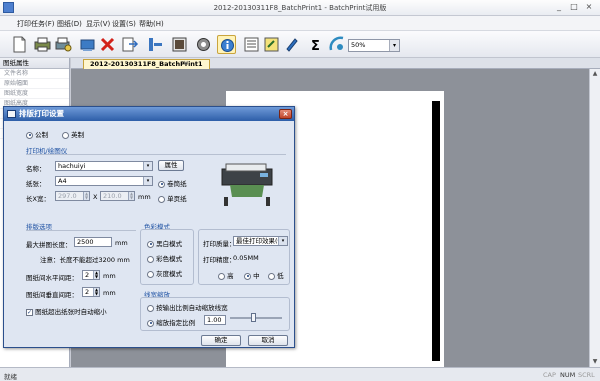 This screenshot has height=381, width=600. What do you see at coordinates (98, 24) in the screenshot?
I see `menu-view: 显示(V)` at bounding box center [98, 24].